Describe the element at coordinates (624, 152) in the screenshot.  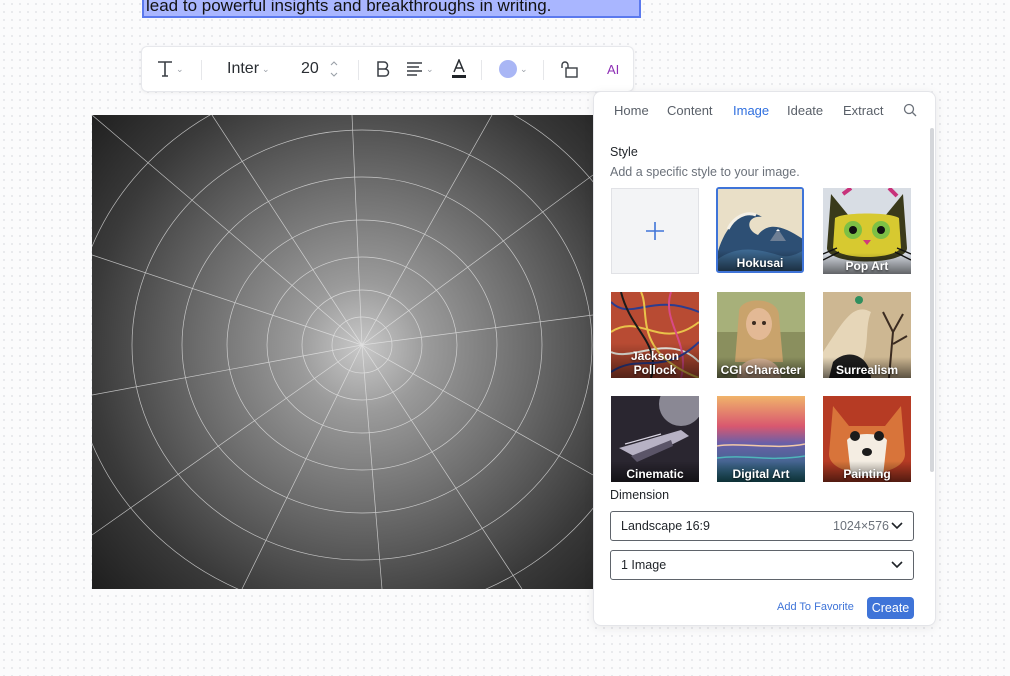
I see `style-section-title: Style` at that location.